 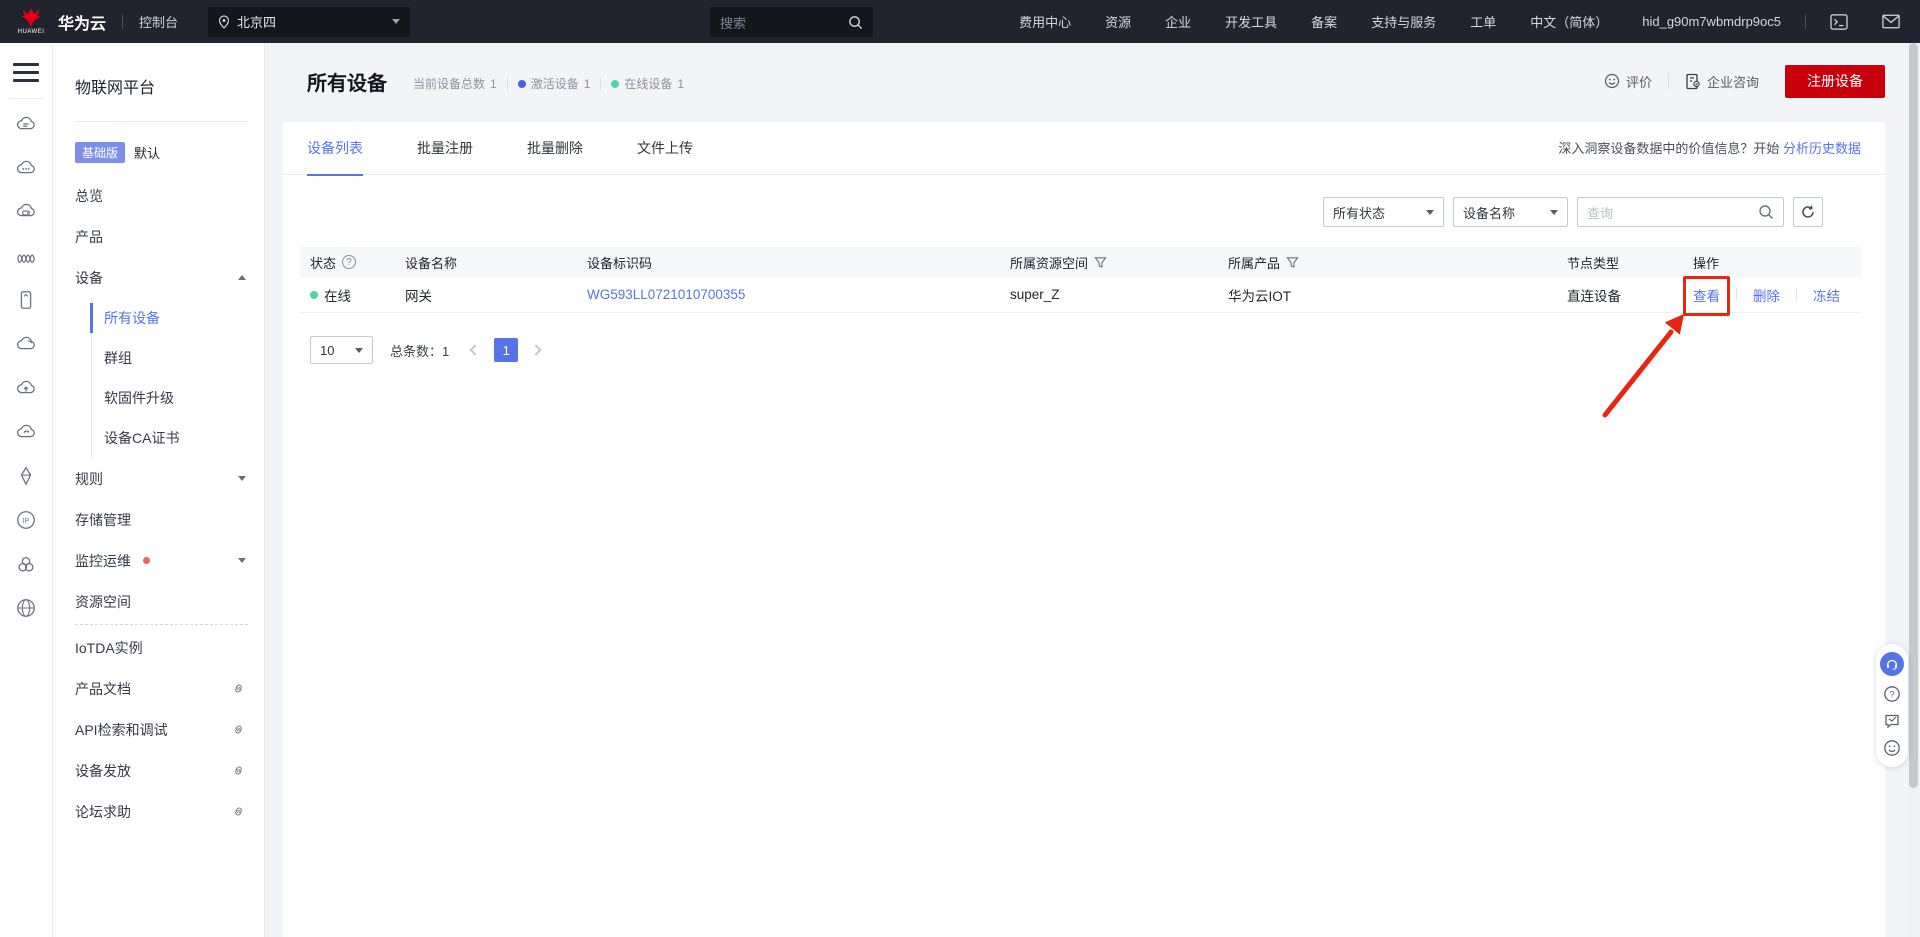 I want to click on tab-batch-register: 批量注册, so click(x=445, y=148).